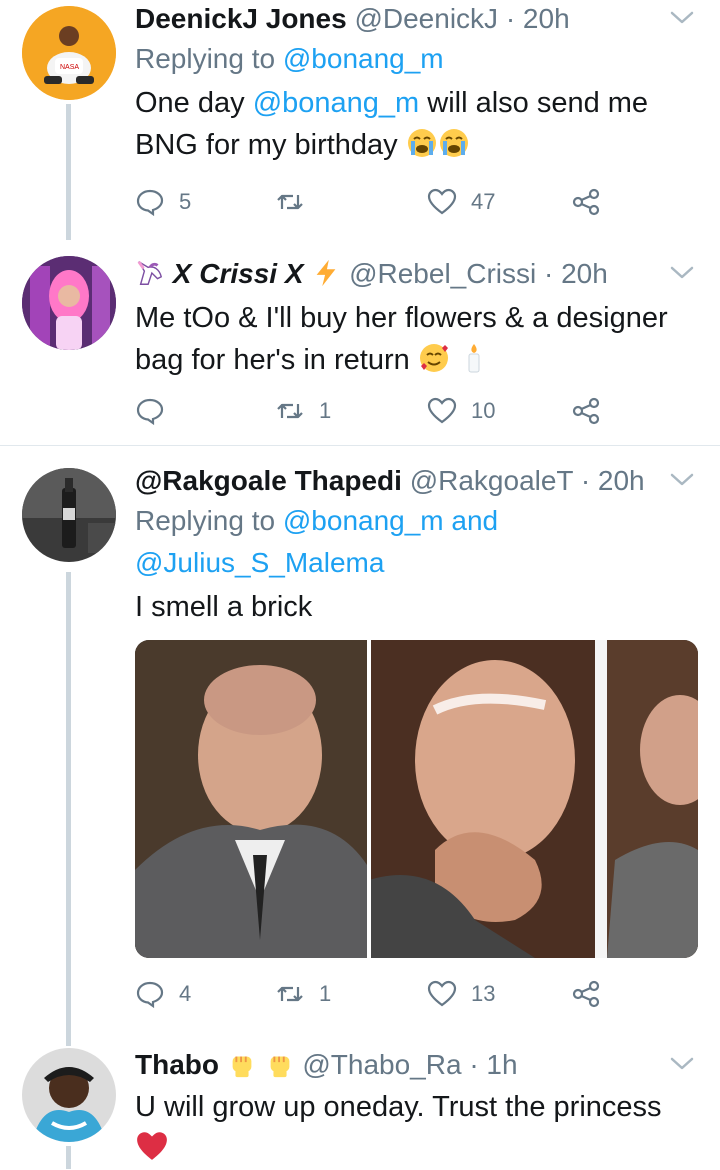  I want to click on tweet-header: @Rakgoale Thapedi @RakgoaleT · 20h, so click(415, 481).